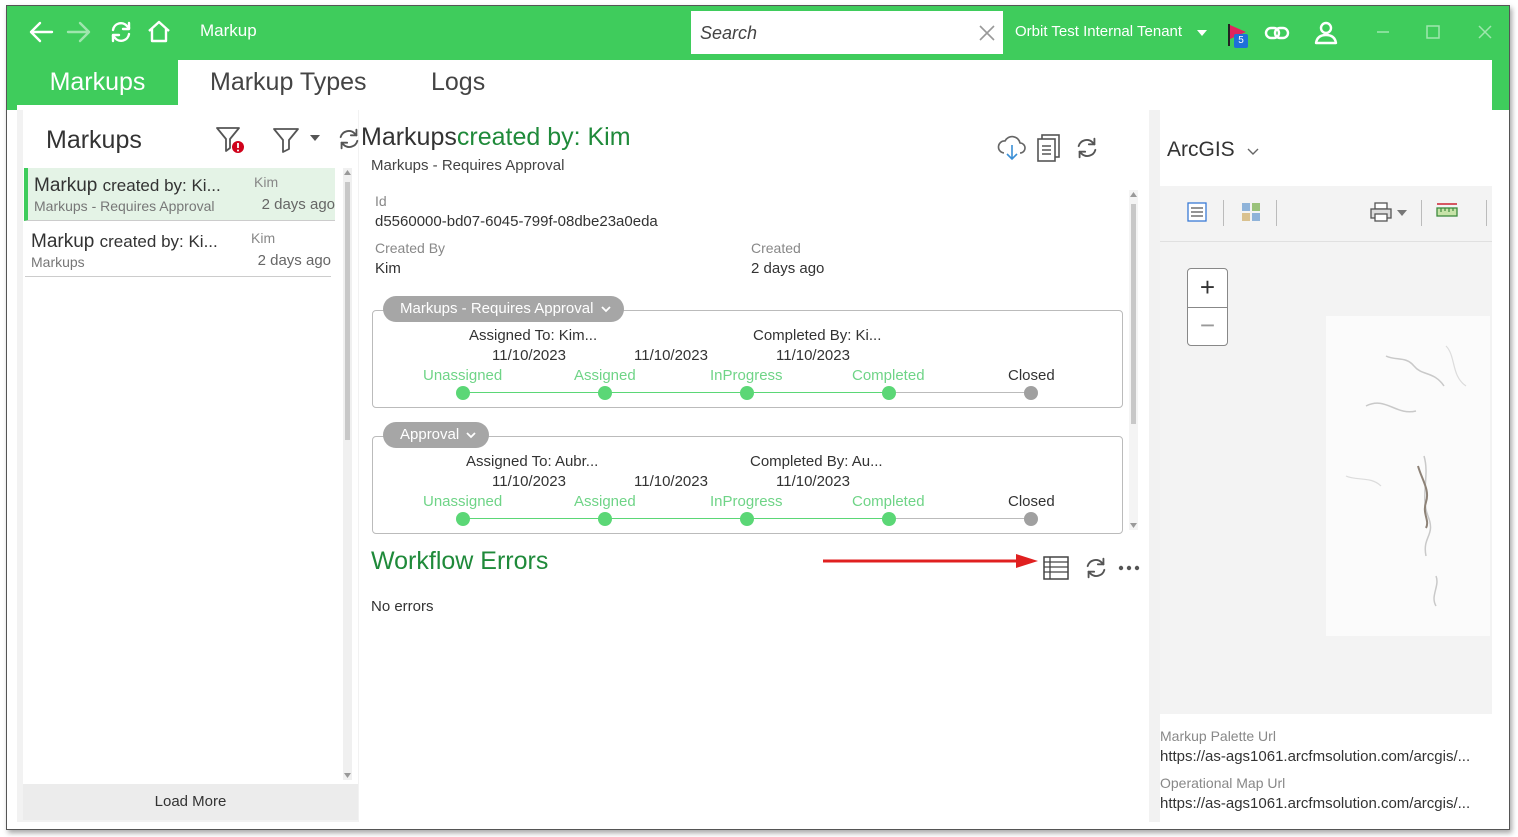  I want to click on tab-markups: Markups, so click(97, 82).